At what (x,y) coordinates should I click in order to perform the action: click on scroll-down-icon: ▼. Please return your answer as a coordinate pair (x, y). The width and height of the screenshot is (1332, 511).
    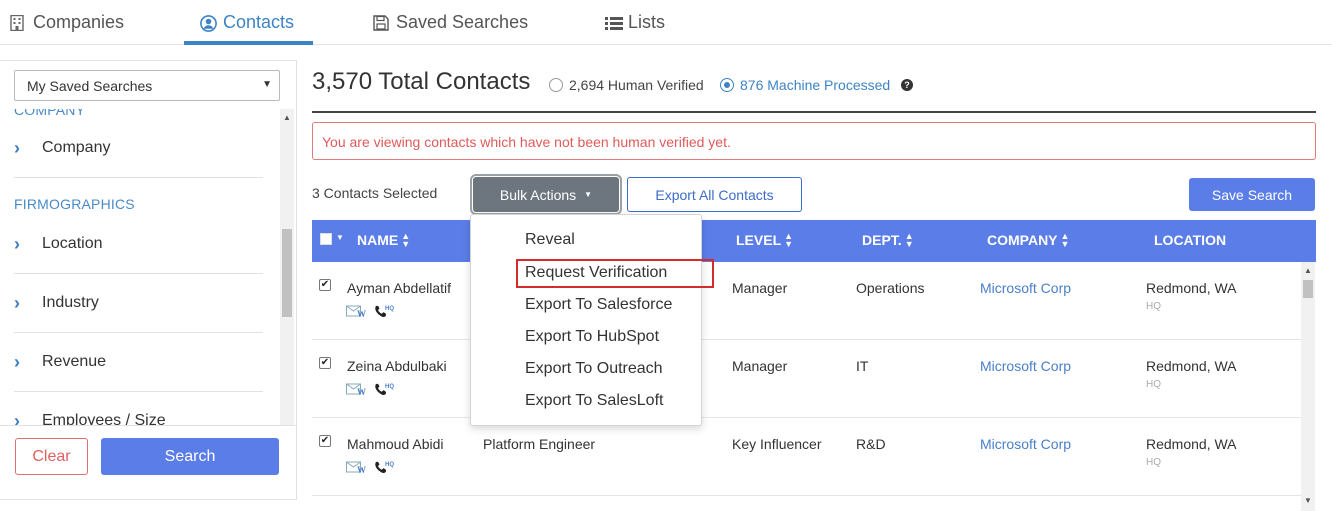
    Looking at the image, I should click on (1308, 500).